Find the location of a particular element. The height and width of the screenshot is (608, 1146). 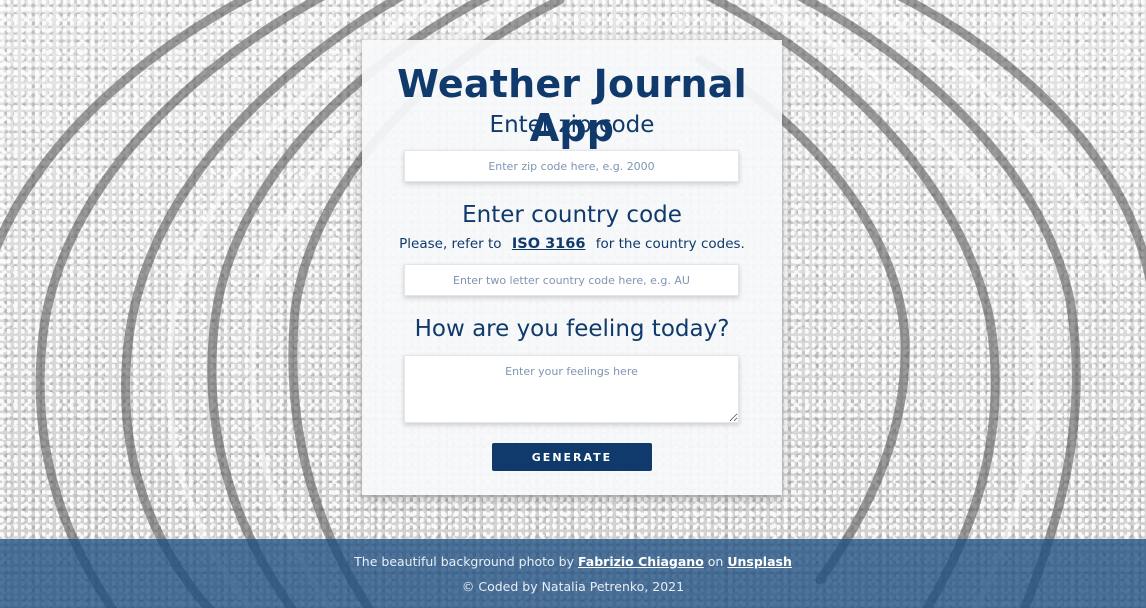

iso-note-prefix: Please, refer to is located at coordinates (450, 244).